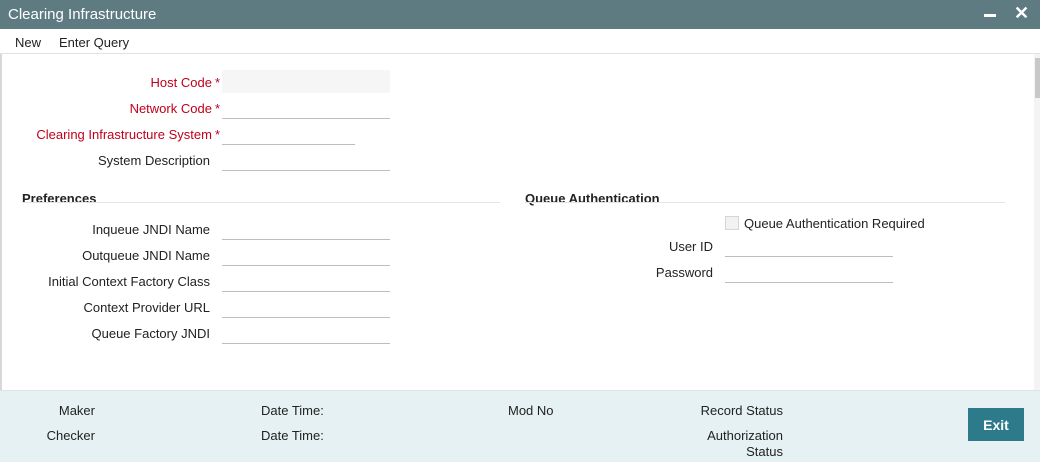 This screenshot has height=462, width=1040. What do you see at coordinates (765, 202) in the screenshot?
I see `queue-authentication-divider` at bounding box center [765, 202].